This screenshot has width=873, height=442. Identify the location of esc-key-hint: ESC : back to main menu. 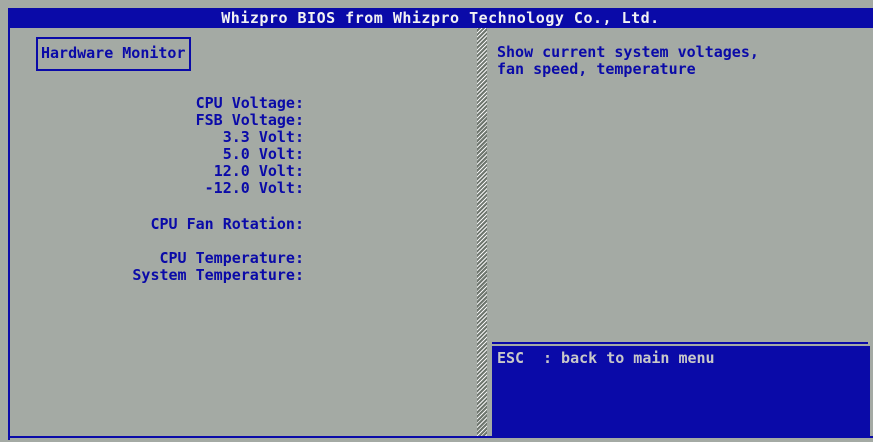
(606, 358).